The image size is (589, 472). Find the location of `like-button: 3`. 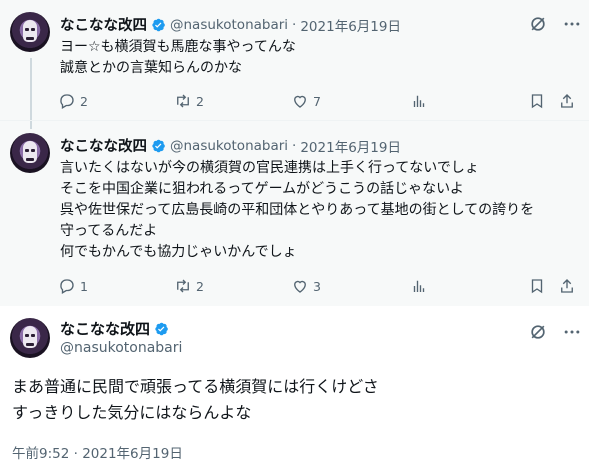

like-button: 3 is located at coordinates (306, 286).